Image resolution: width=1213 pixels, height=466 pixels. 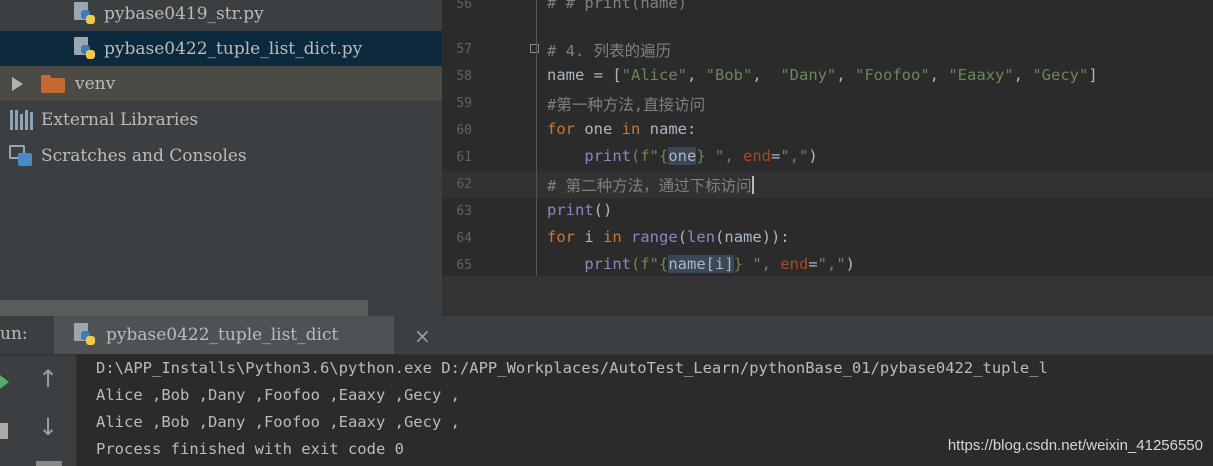 I want to click on tree-item-scratches: Scratches and Consoles, so click(x=221, y=155).